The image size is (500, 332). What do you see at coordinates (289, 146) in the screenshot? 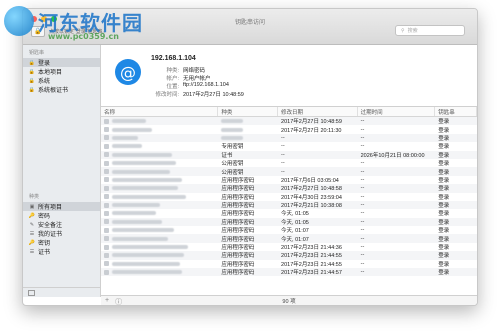
I see `table-row: 专用密钥 -- -- 登录` at bounding box center [289, 146].